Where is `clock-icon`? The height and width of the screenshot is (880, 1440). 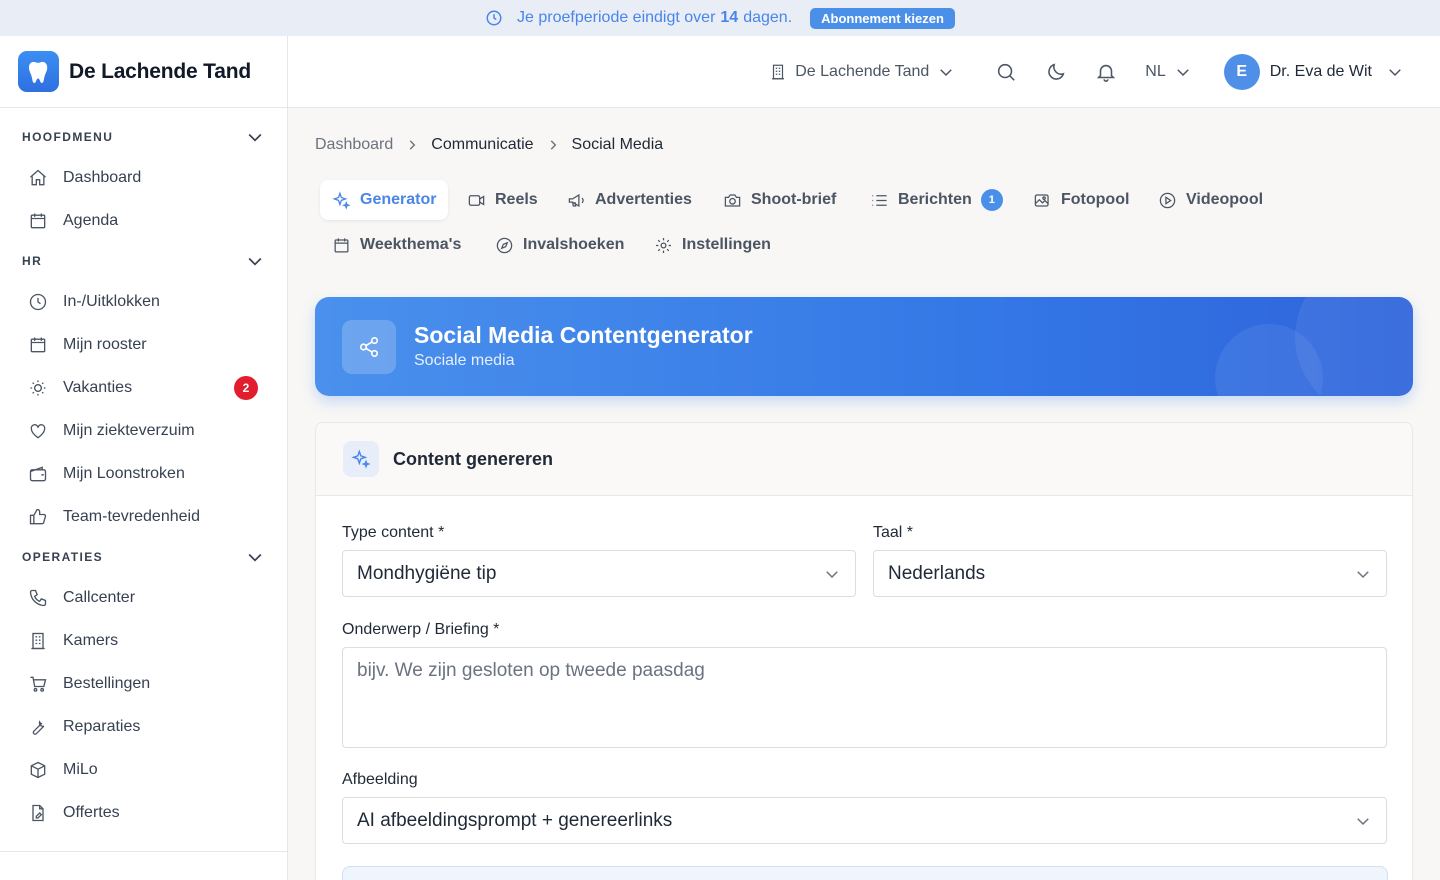
clock-icon is located at coordinates (494, 18).